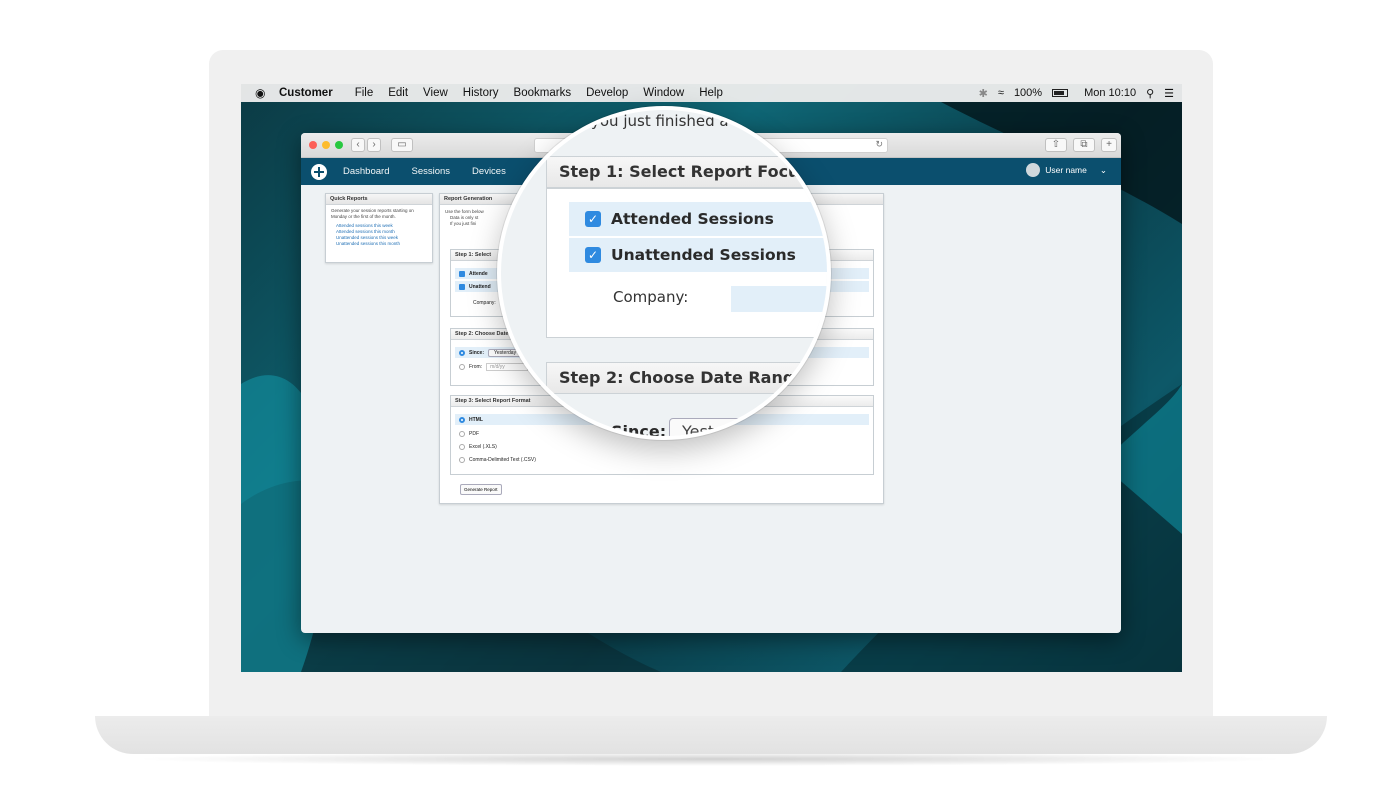 This screenshot has width=1400, height=806. What do you see at coordinates (711, 735) in the screenshot?
I see `laptop-base` at bounding box center [711, 735].